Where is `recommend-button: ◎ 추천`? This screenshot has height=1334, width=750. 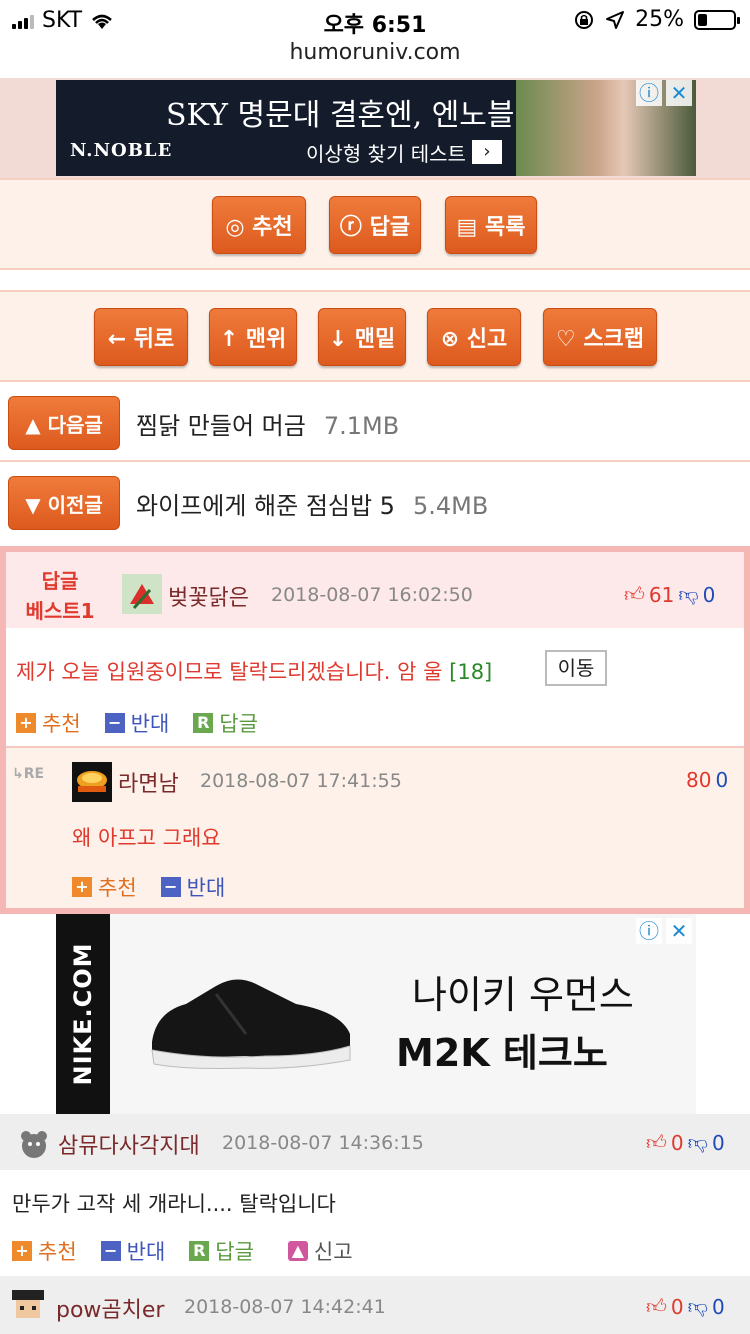
recommend-button: ◎ 추천 is located at coordinates (259, 225).